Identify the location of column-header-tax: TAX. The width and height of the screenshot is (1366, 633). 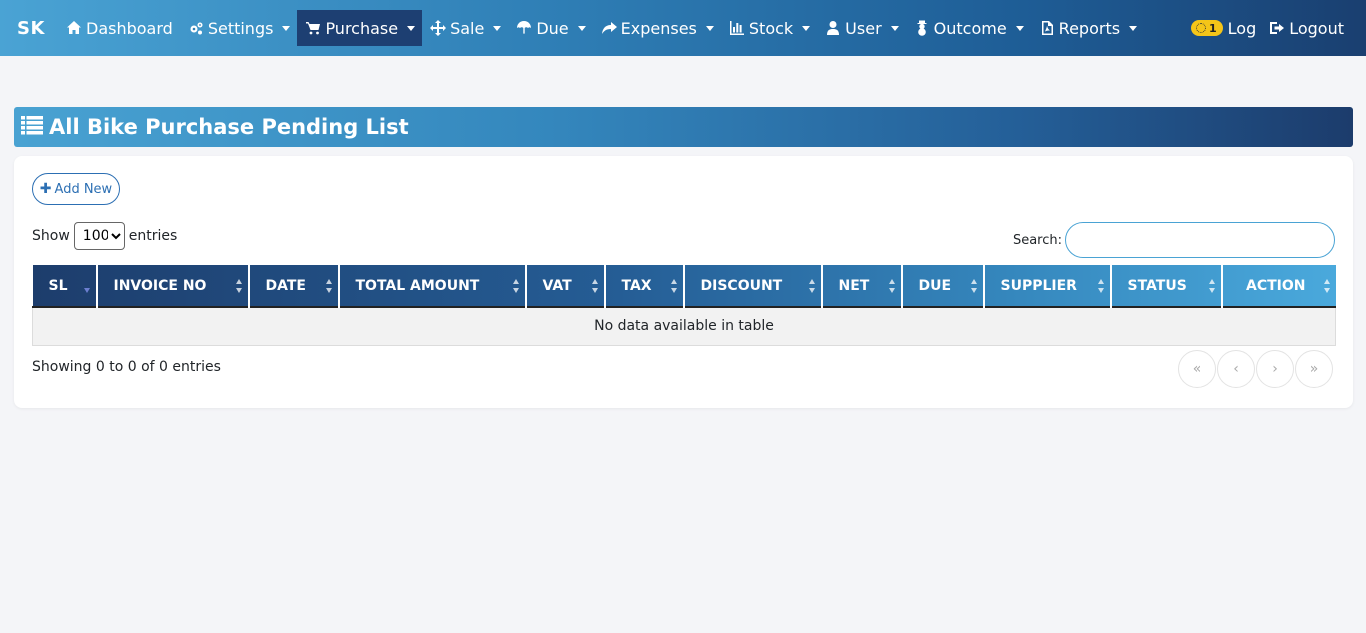
(644, 286).